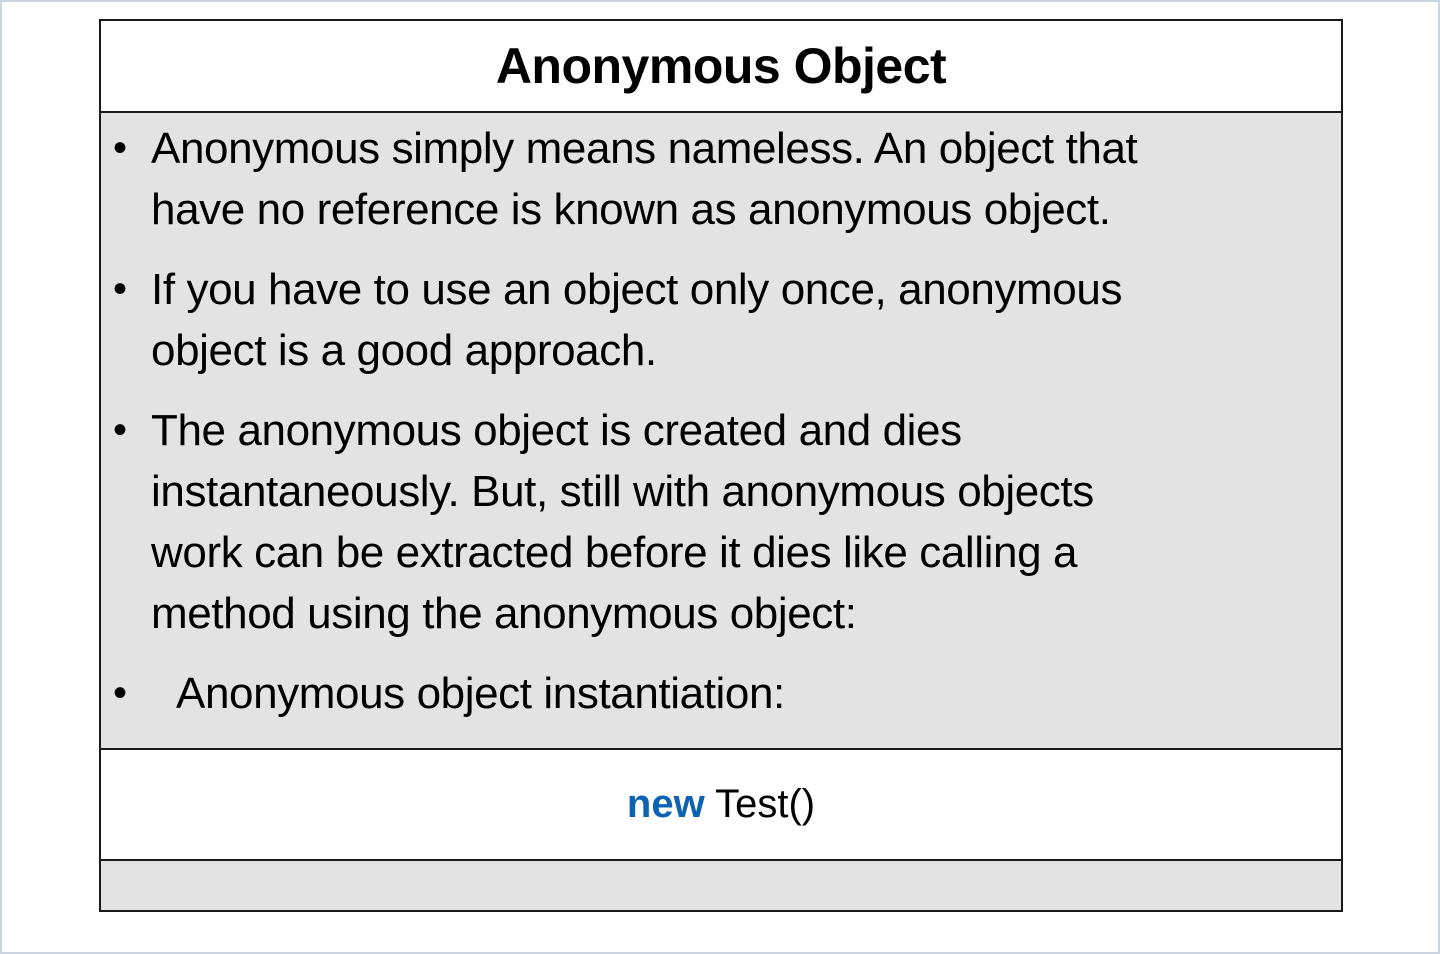 The height and width of the screenshot is (954, 1440). I want to click on code-example: new Test(), so click(721, 804).